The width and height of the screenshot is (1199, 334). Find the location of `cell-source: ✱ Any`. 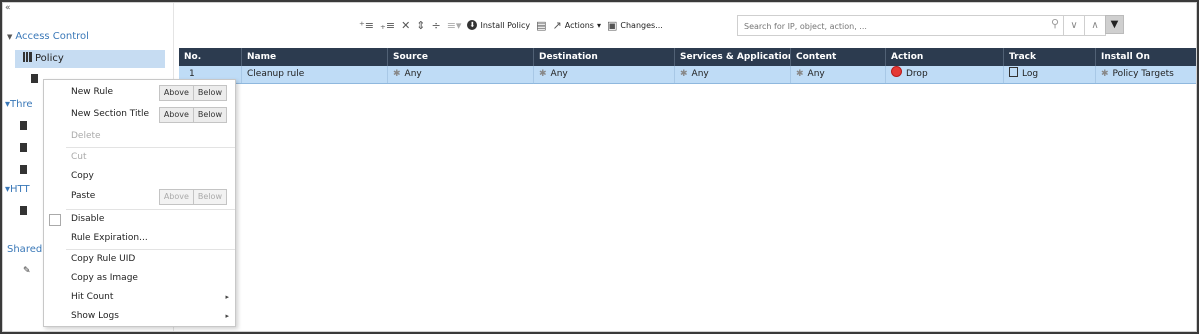

cell-source: ✱ Any is located at coordinates (461, 74).